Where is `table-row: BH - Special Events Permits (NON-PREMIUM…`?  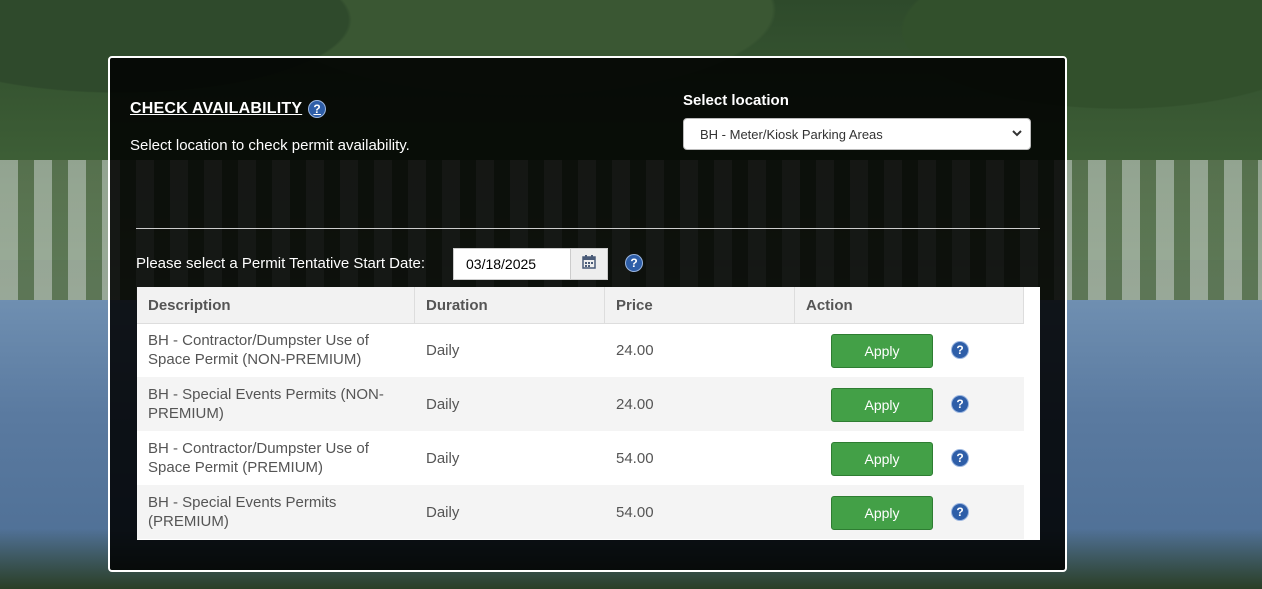 table-row: BH - Special Events Permits (NON-PREMIUM… is located at coordinates (580, 404).